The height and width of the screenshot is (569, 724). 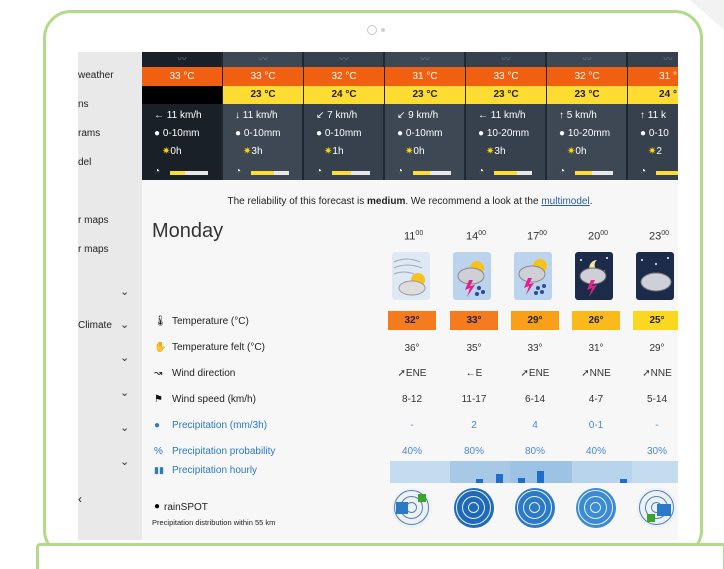 I want to click on felt-value: 35°, so click(x=474, y=348).